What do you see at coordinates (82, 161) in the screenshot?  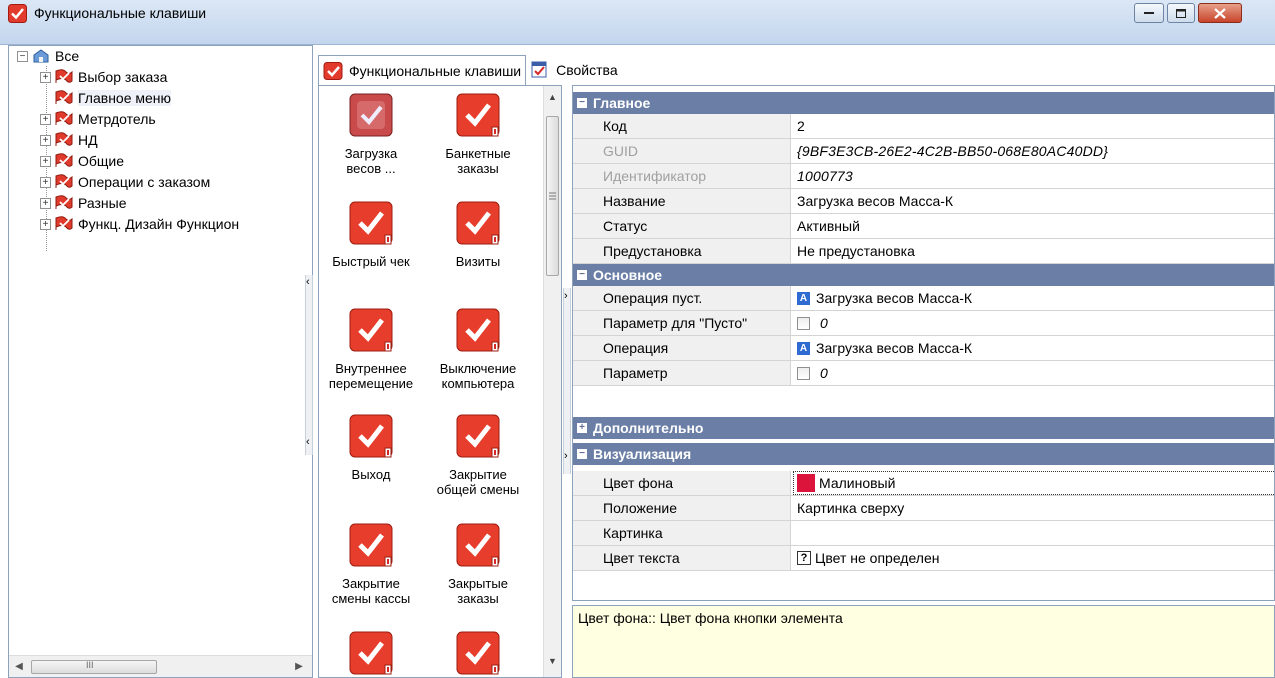 I see `tree-item-common: + Общие` at bounding box center [82, 161].